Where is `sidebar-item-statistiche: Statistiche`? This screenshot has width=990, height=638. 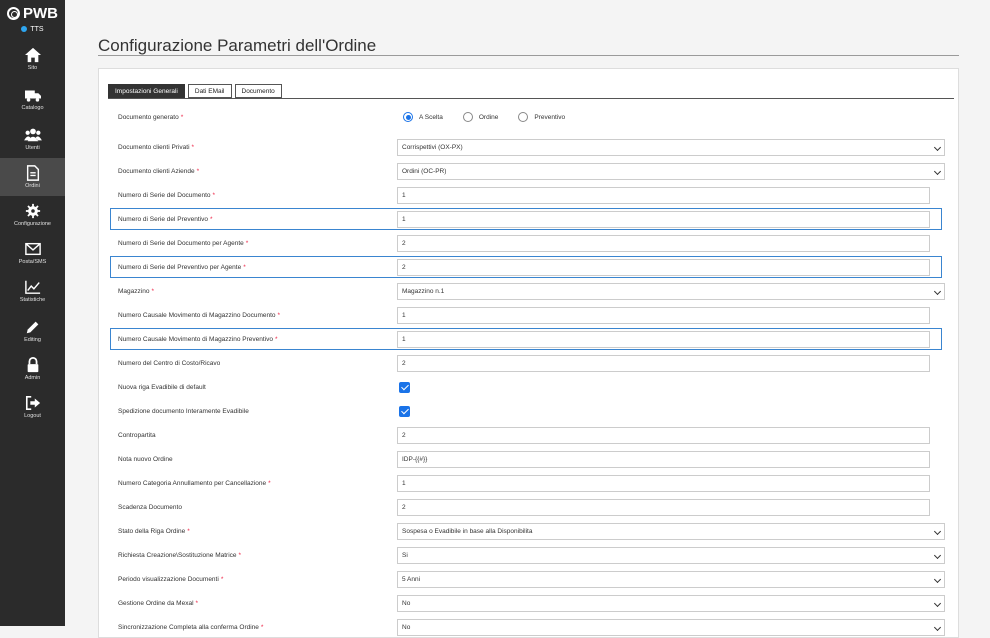
sidebar-item-statistiche: Statistiche is located at coordinates (32, 291).